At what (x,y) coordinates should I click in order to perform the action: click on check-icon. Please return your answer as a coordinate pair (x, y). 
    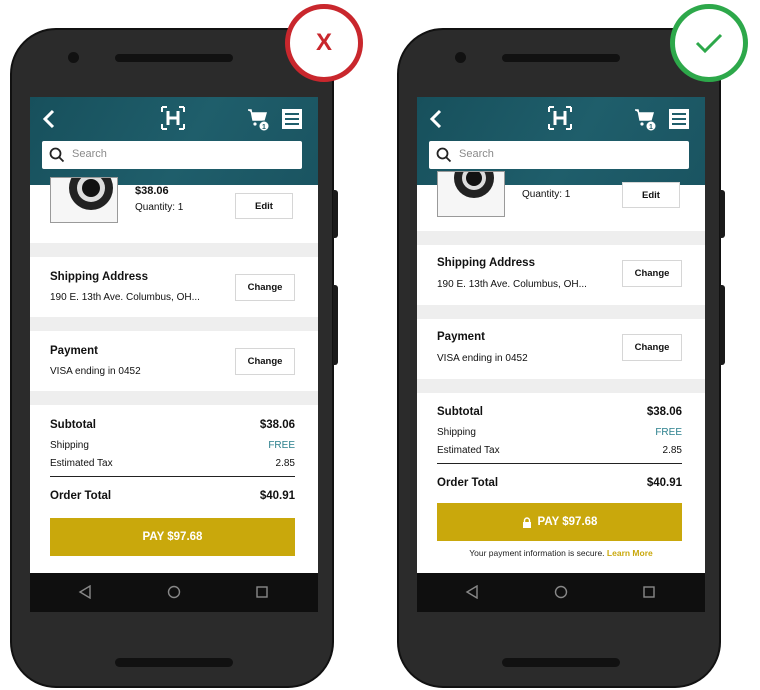
    Looking at the image, I should click on (709, 43).